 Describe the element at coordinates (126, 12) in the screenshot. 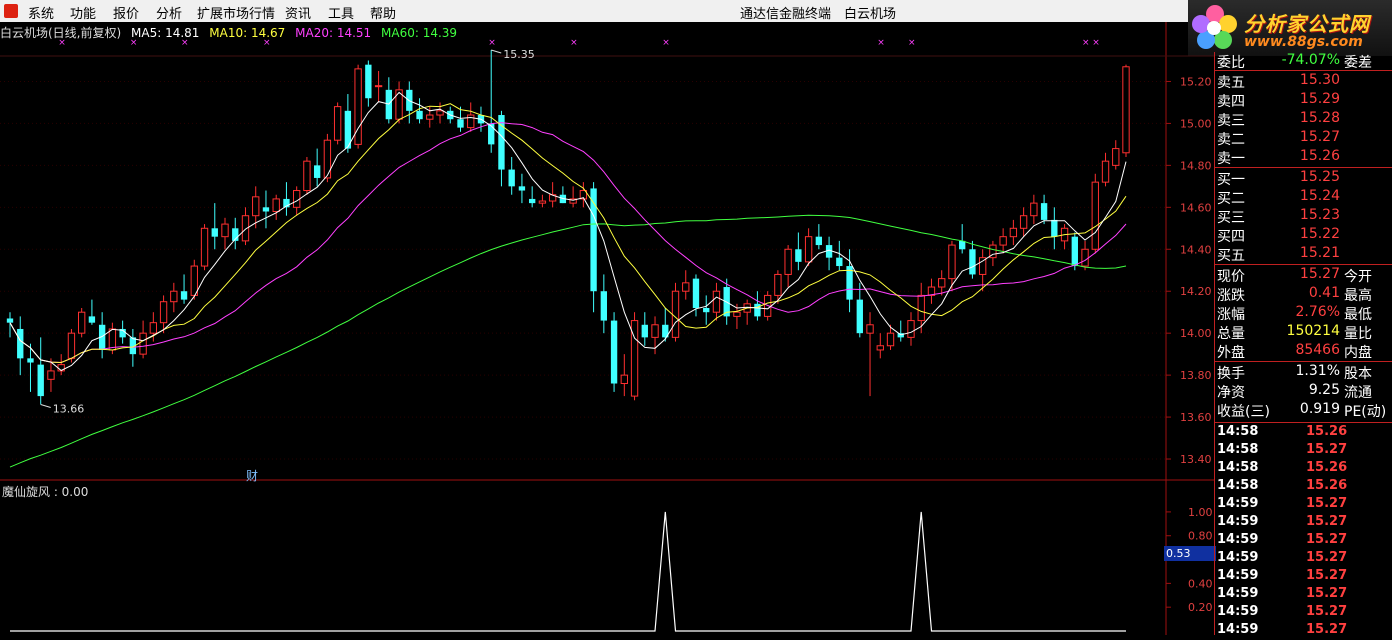

I see `menu-item-quote: 报价` at that location.